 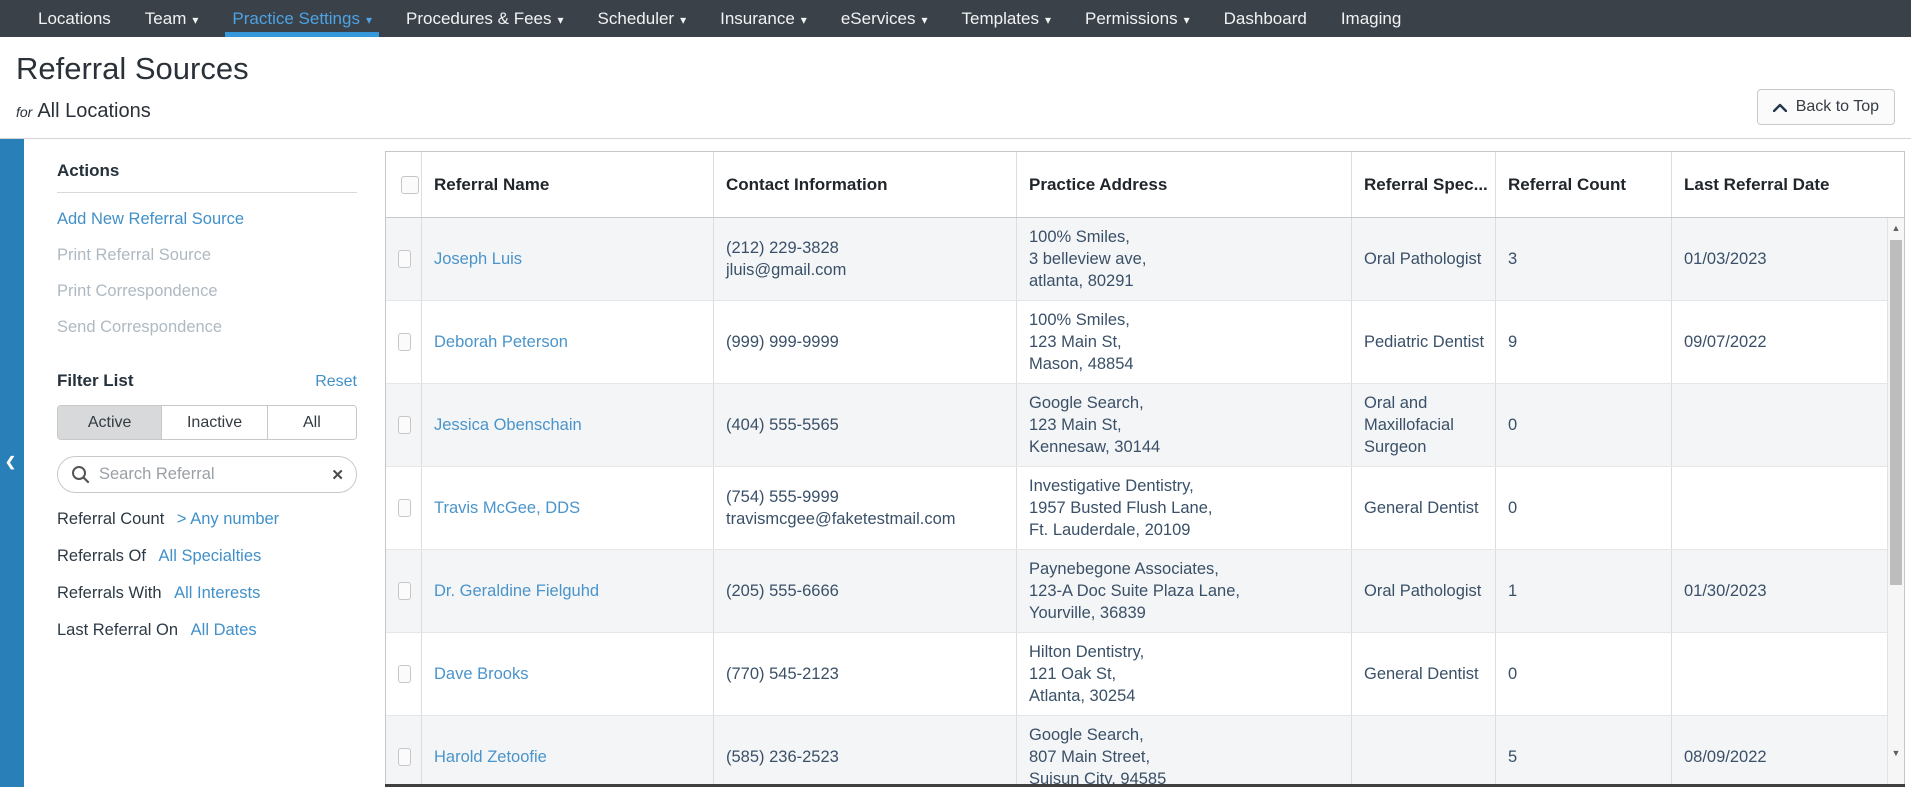 What do you see at coordinates (1757, 184) in the screenshot?
I see `column-header-last-referral-date: Last Referral Date` at bounding box center [1757, 184].